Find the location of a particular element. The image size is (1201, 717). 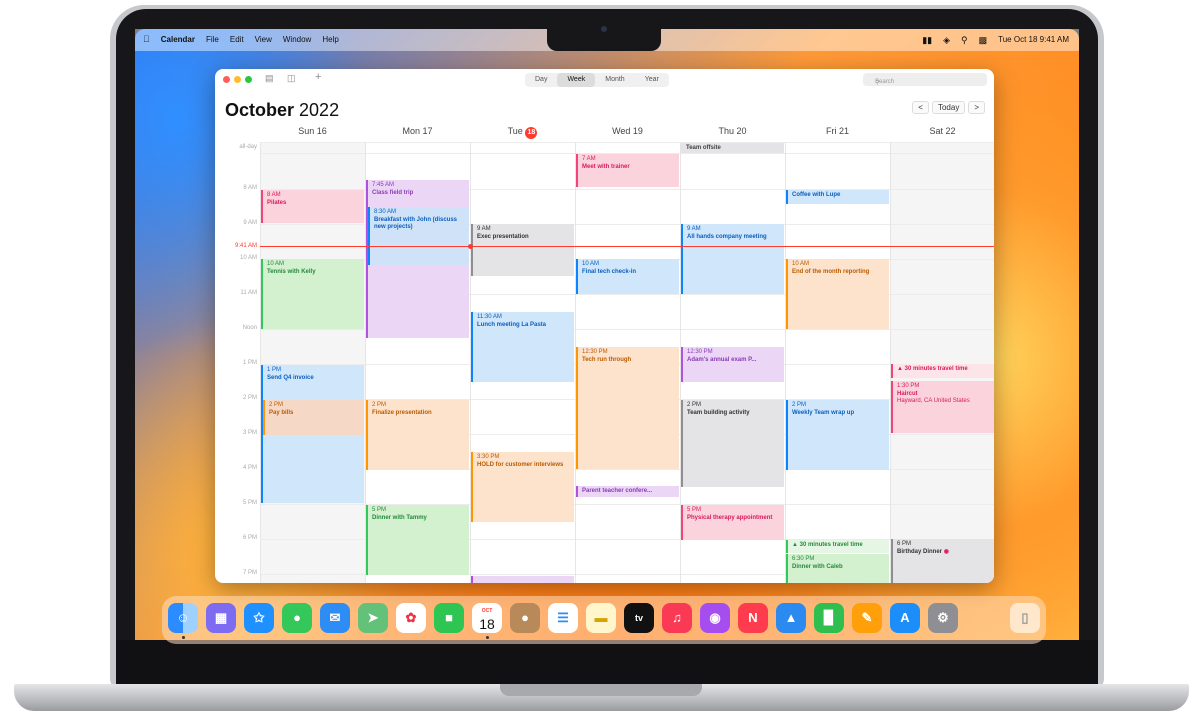

notes-icon: ▬ is located at coordinates (601, 618).